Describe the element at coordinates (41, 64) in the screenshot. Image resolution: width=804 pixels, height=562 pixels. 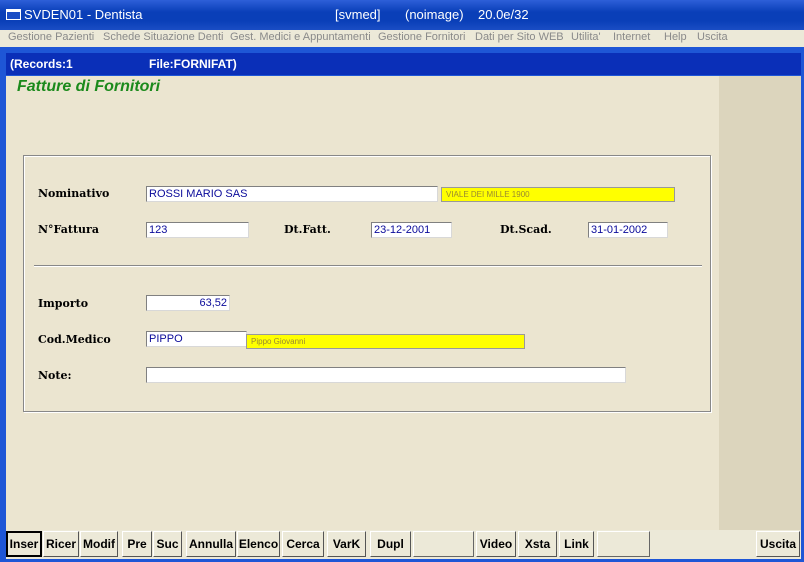
I see `records-count: (Records:1` at that location.